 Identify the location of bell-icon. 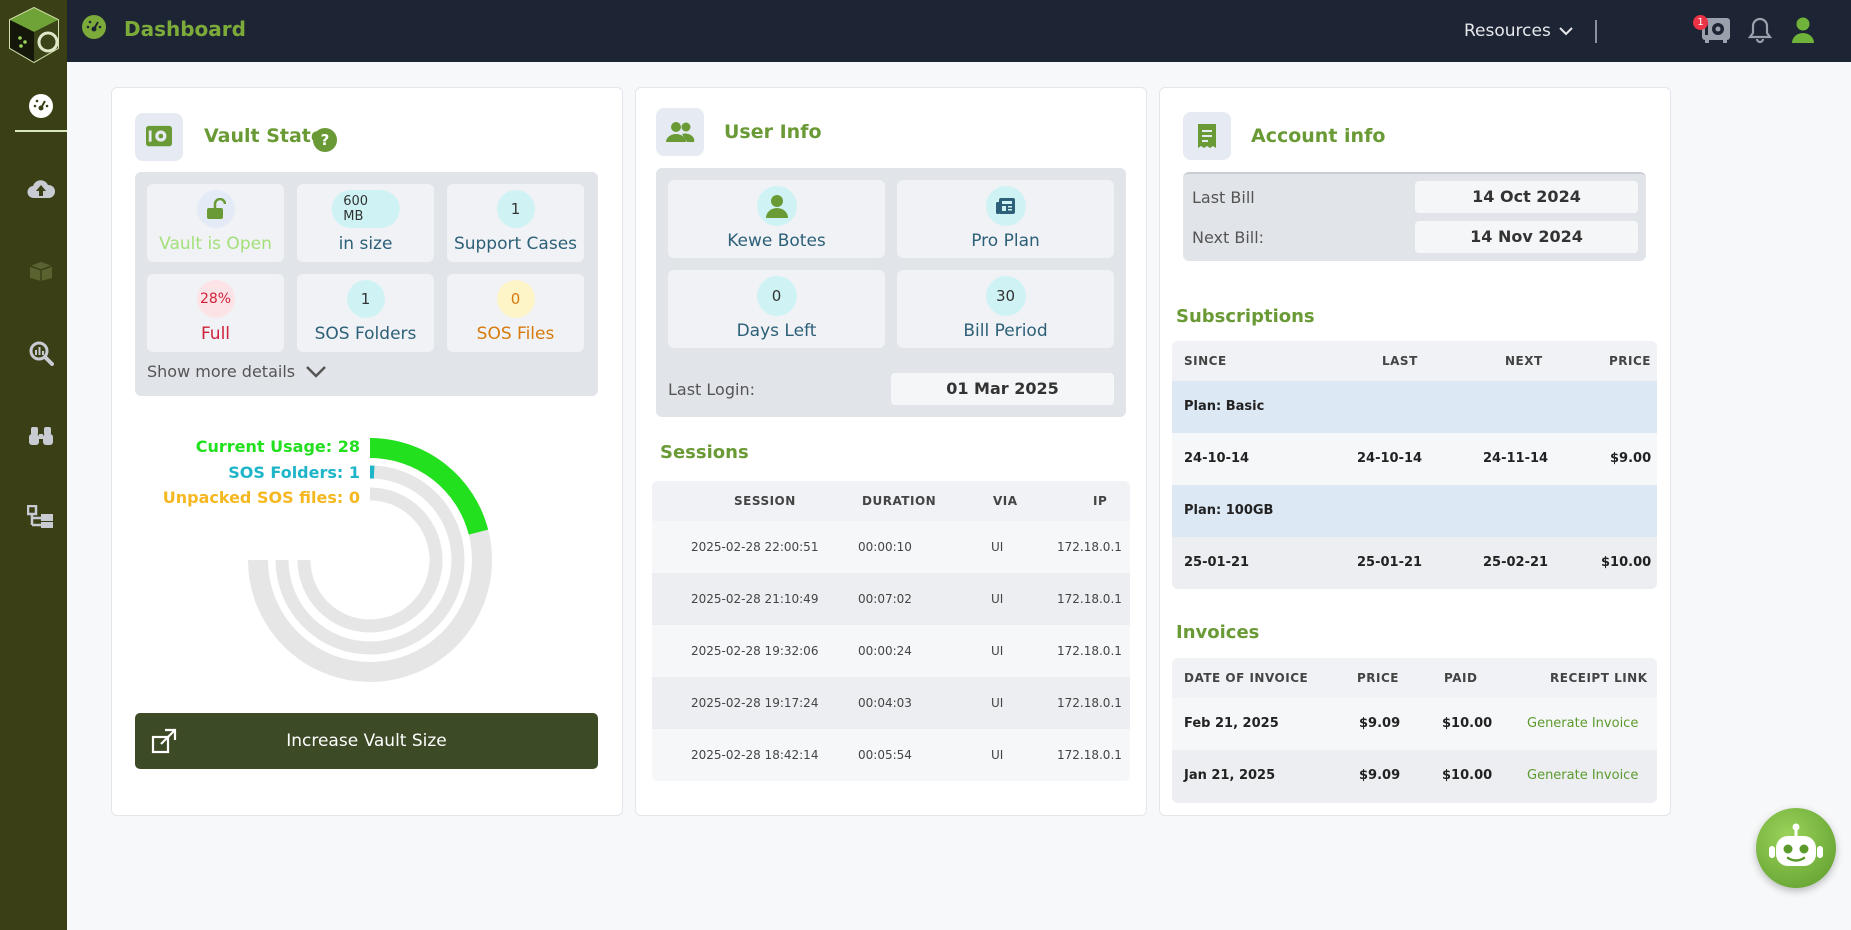
(1760, 30).